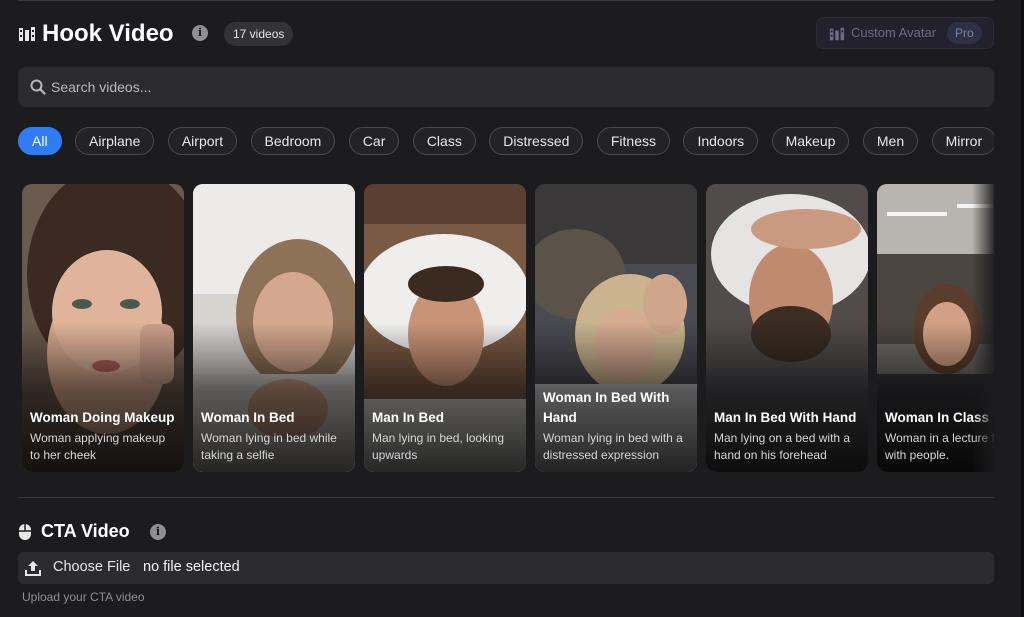  What do you see at coordinates (810, 141) in the screenshot?
I see `filter-chip-makeup: Makeup` at bounding box center [810, 141].